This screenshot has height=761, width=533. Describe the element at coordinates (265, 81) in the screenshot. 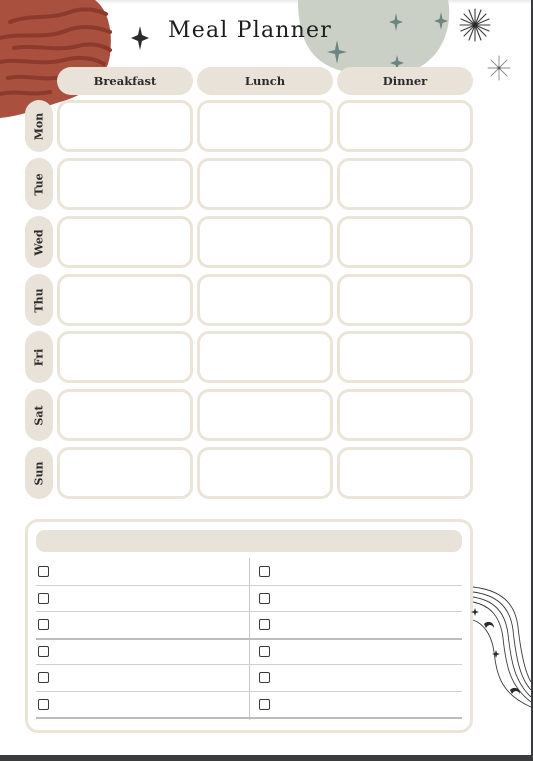

I see `column-header-lunch: Lunch` at that location.